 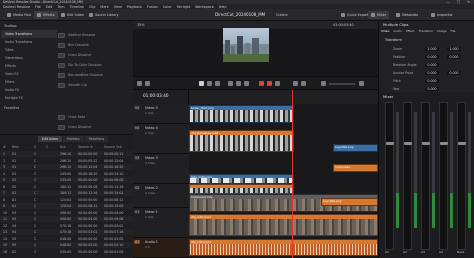 What do you see at coordinates (29, 42) in the screenshot?
I see `category-audio-transitions: Audio Transitions` at bounding box center [29, 42].